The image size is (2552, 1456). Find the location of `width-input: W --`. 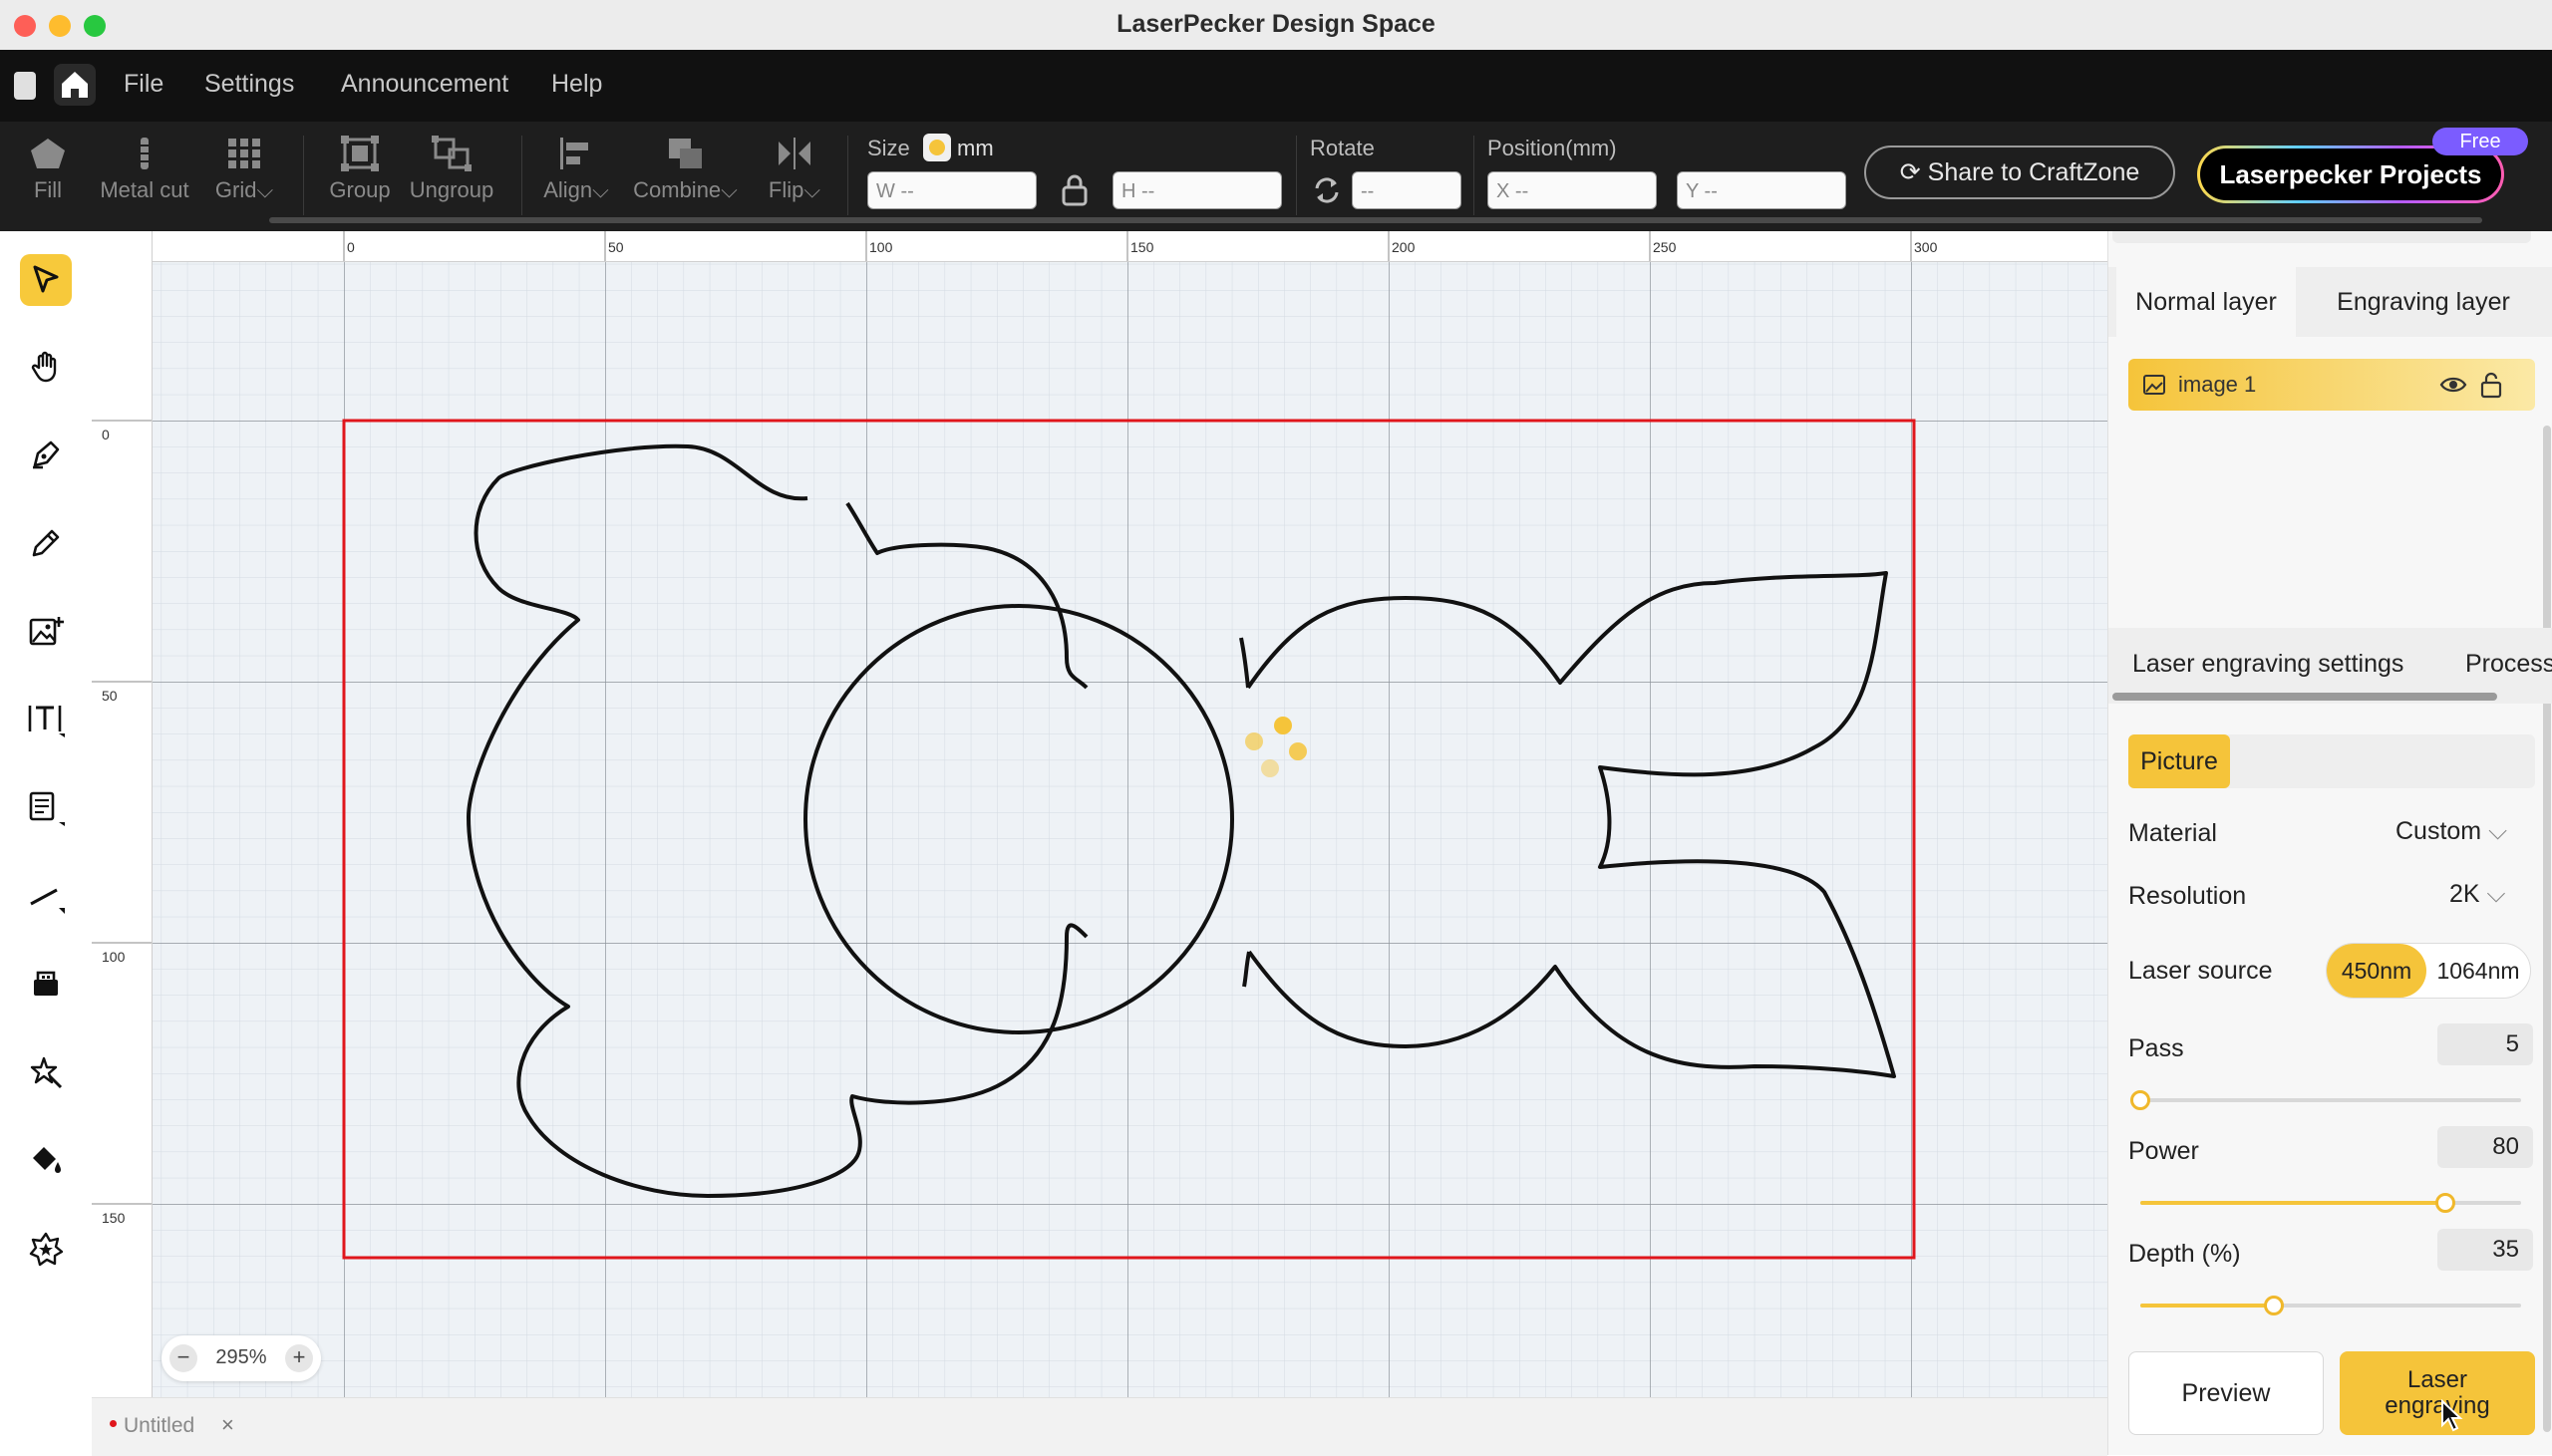

width-input: W -- is located at coordinates (952, 190).